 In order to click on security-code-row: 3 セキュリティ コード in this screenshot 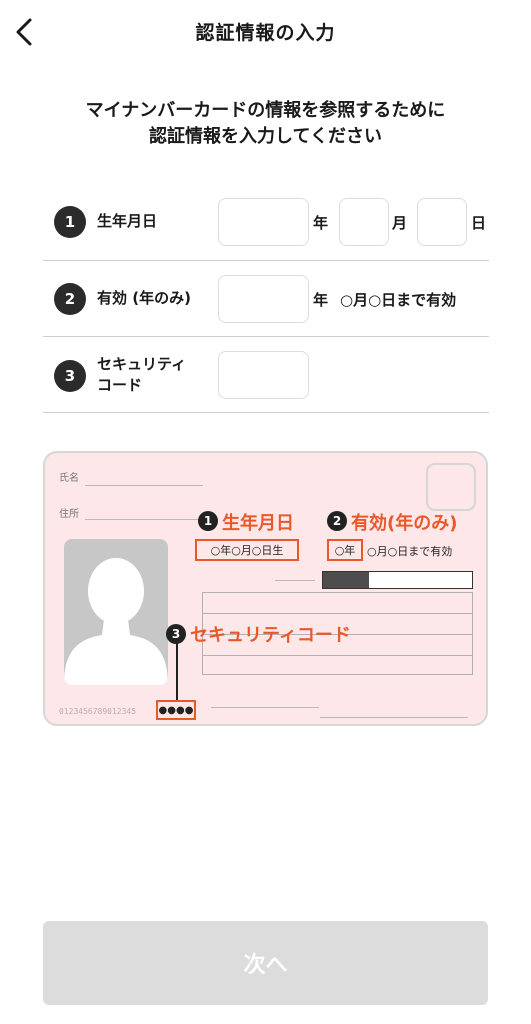, I will do `click(266, 375)`.